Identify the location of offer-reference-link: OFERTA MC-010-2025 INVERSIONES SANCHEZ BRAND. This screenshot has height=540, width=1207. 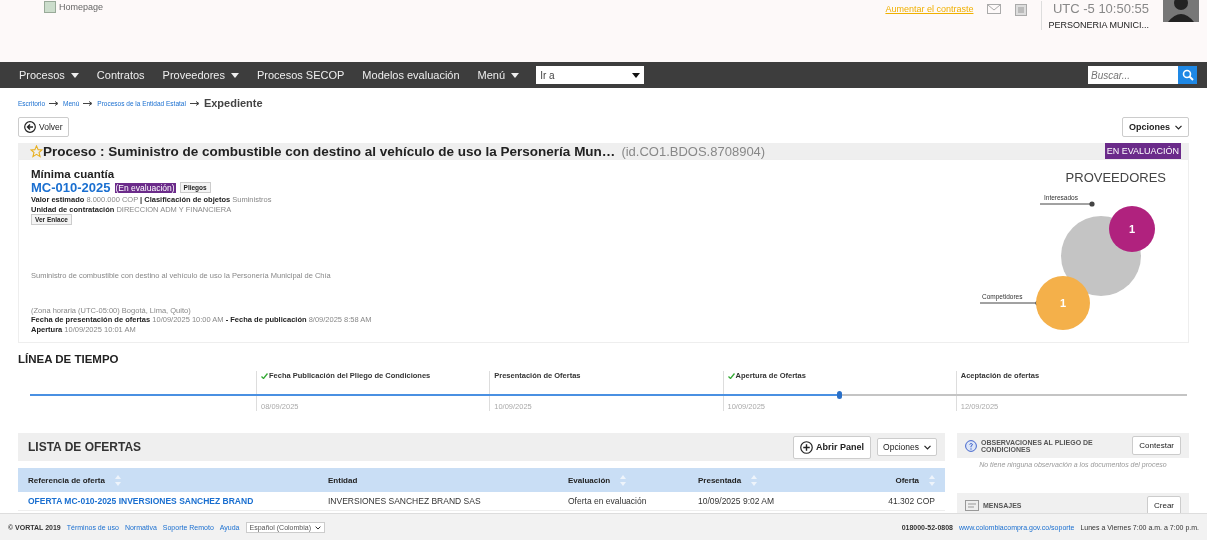
(178, 501).